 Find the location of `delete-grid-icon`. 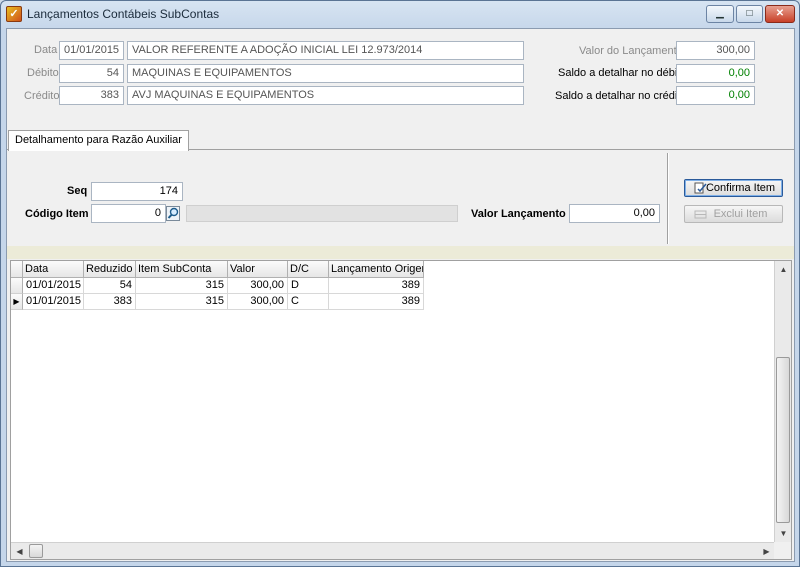

delete-grid-icon is located at coordinates (700, 214).